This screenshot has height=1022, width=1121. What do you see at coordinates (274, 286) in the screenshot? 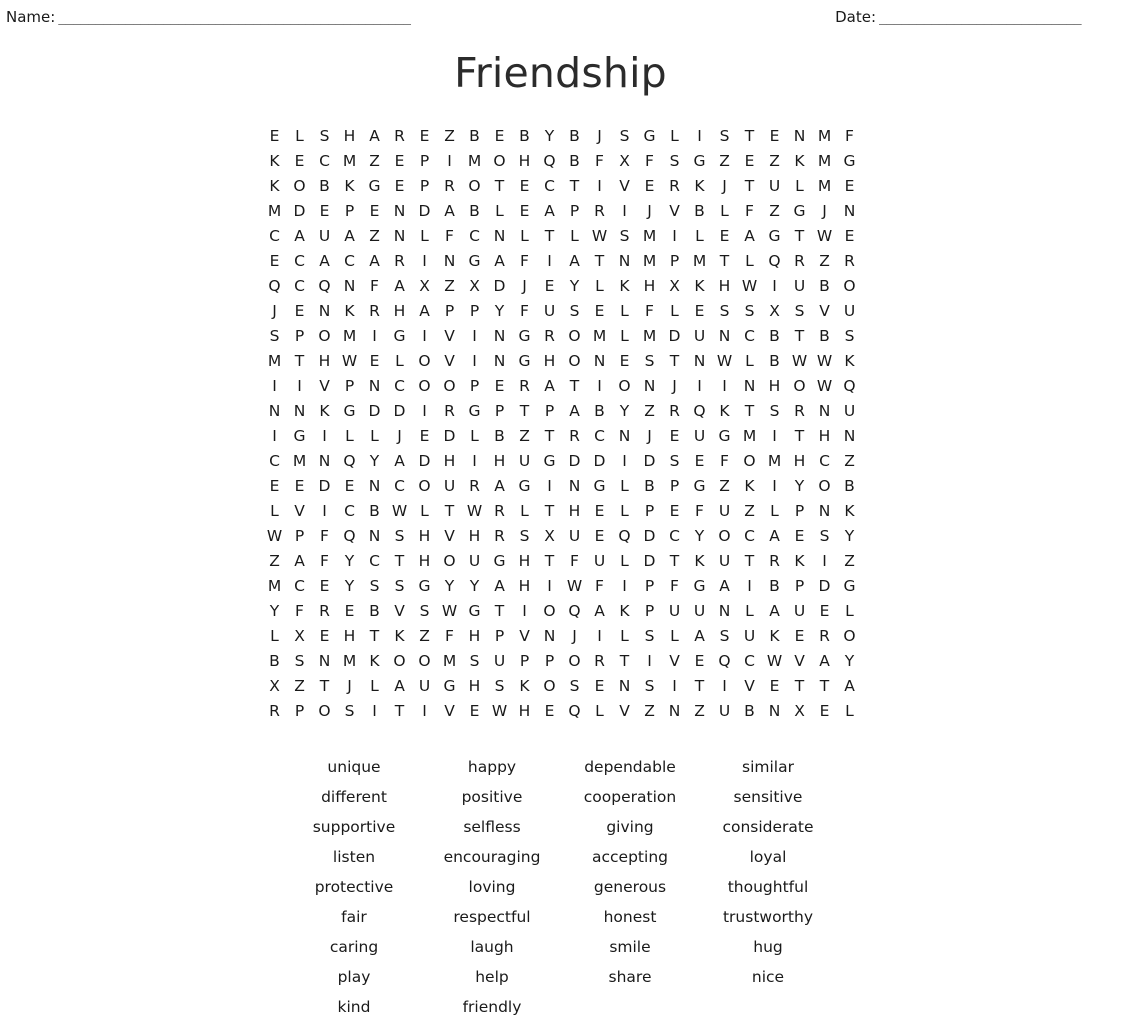
I see `grid-cell: Q` at bounding box center [274, 286].